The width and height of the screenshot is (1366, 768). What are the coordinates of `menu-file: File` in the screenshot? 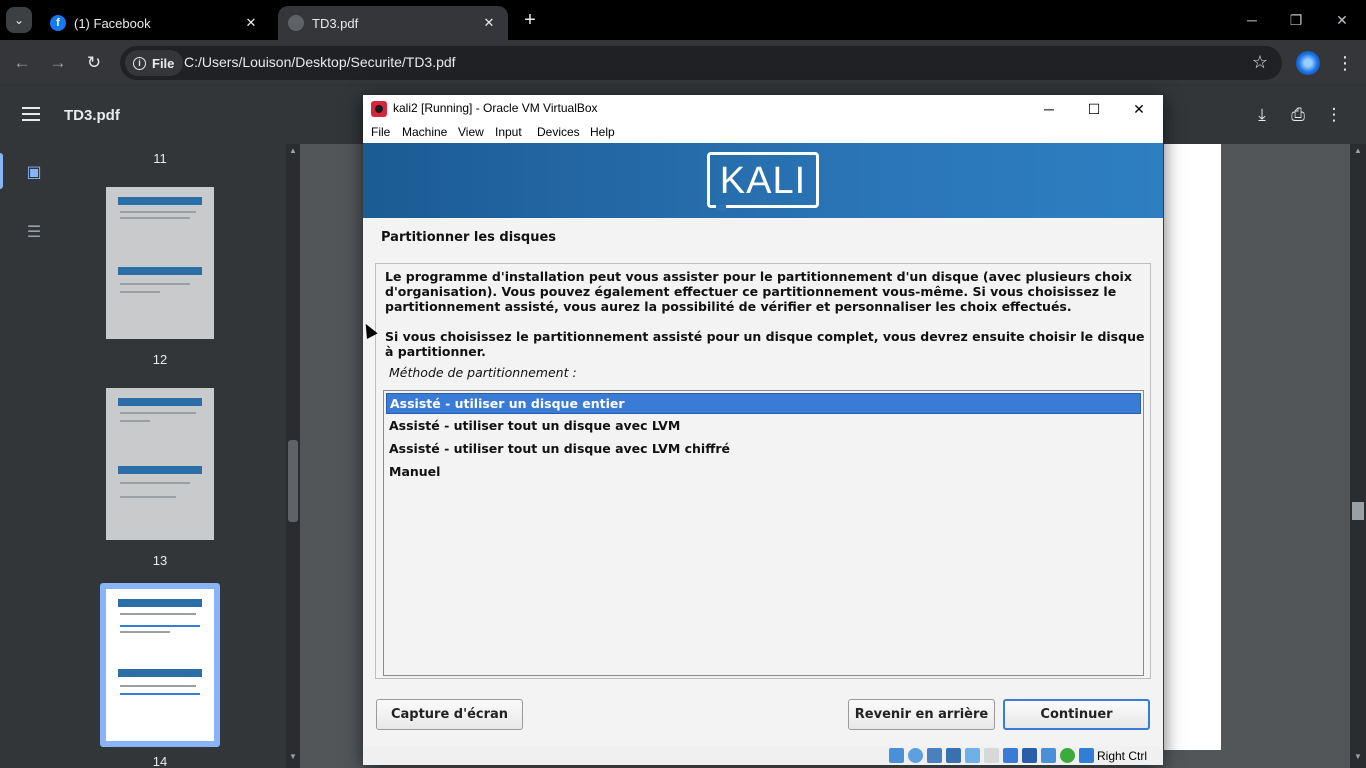 It's located at (380, 132).